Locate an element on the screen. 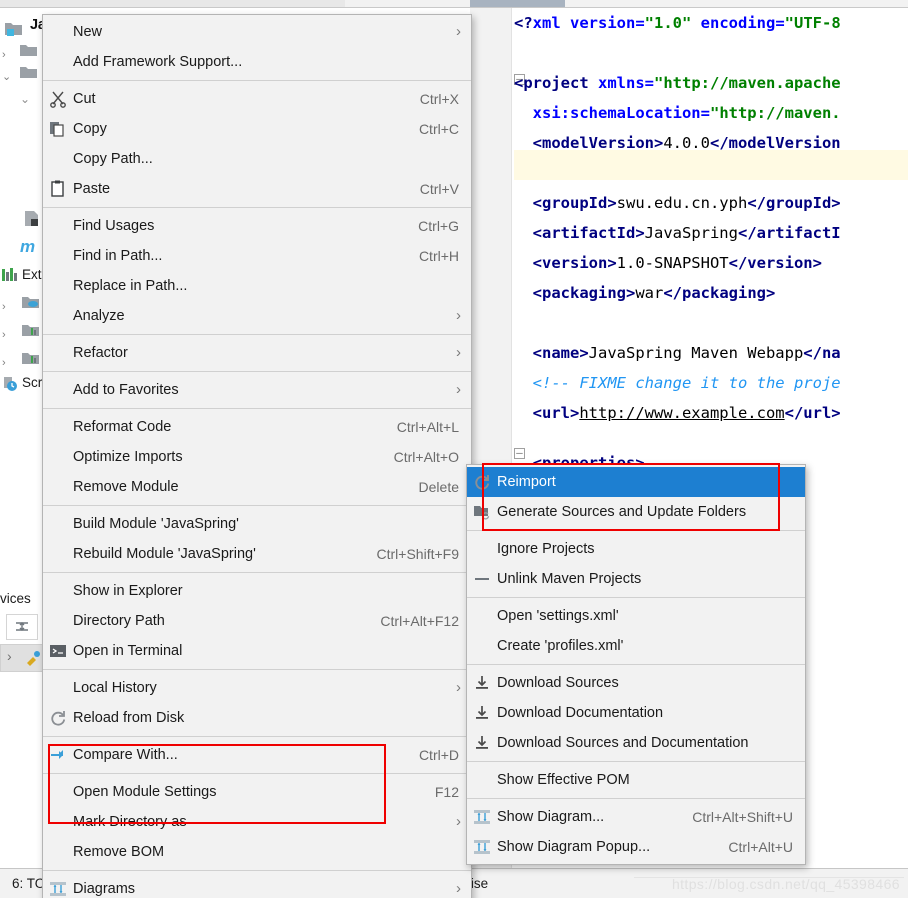 The image size is (908, 898). menu-item-mark-directory-as: Mark Directory as › is located at coordinates (257, 822).